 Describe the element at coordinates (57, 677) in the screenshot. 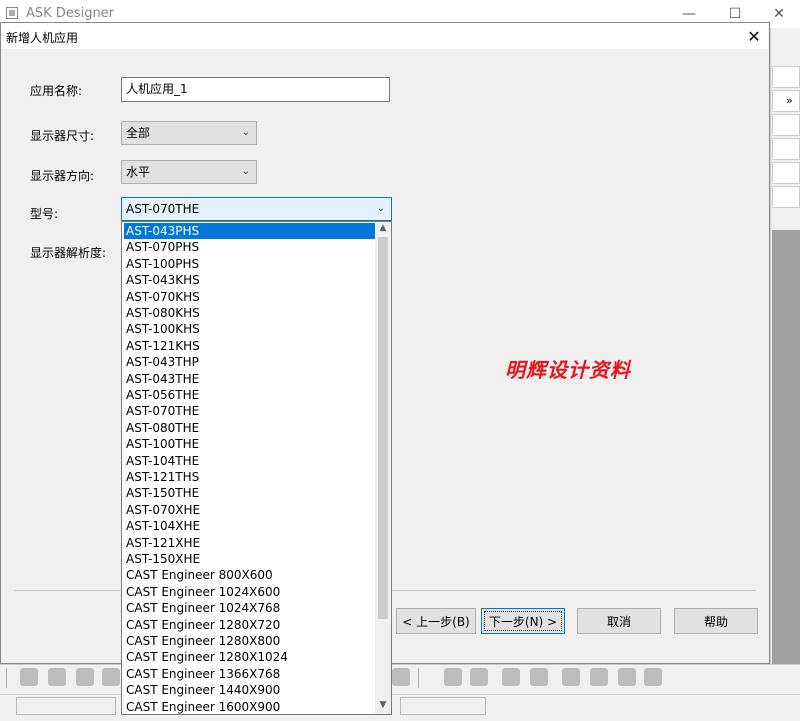

I see `line-tool-icon` at that location.